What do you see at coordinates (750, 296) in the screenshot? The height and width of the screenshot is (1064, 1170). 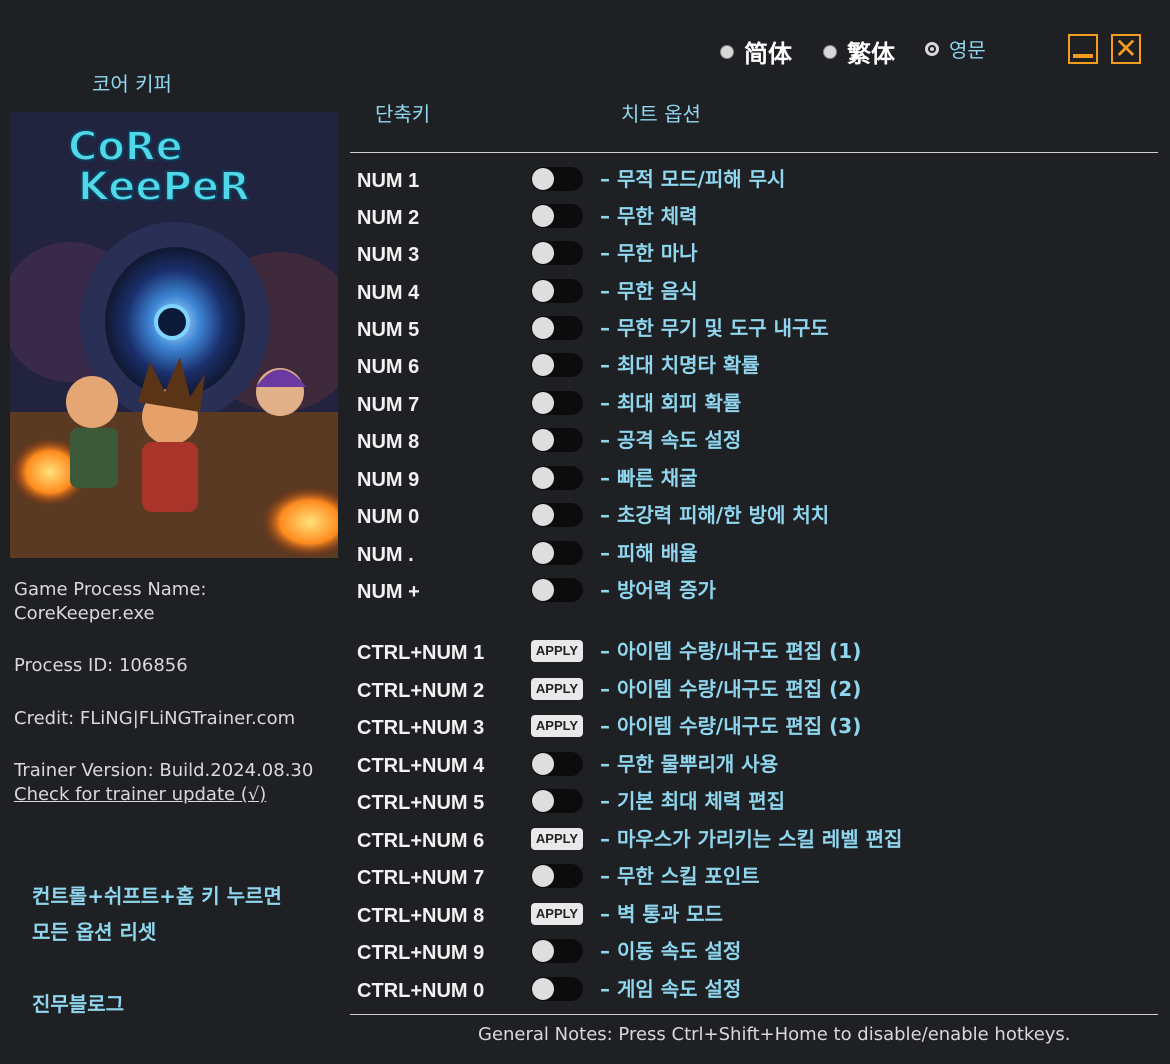 I see `cheat-row: NUM 4 – 무한 음식` at bounding box center [750, 296].